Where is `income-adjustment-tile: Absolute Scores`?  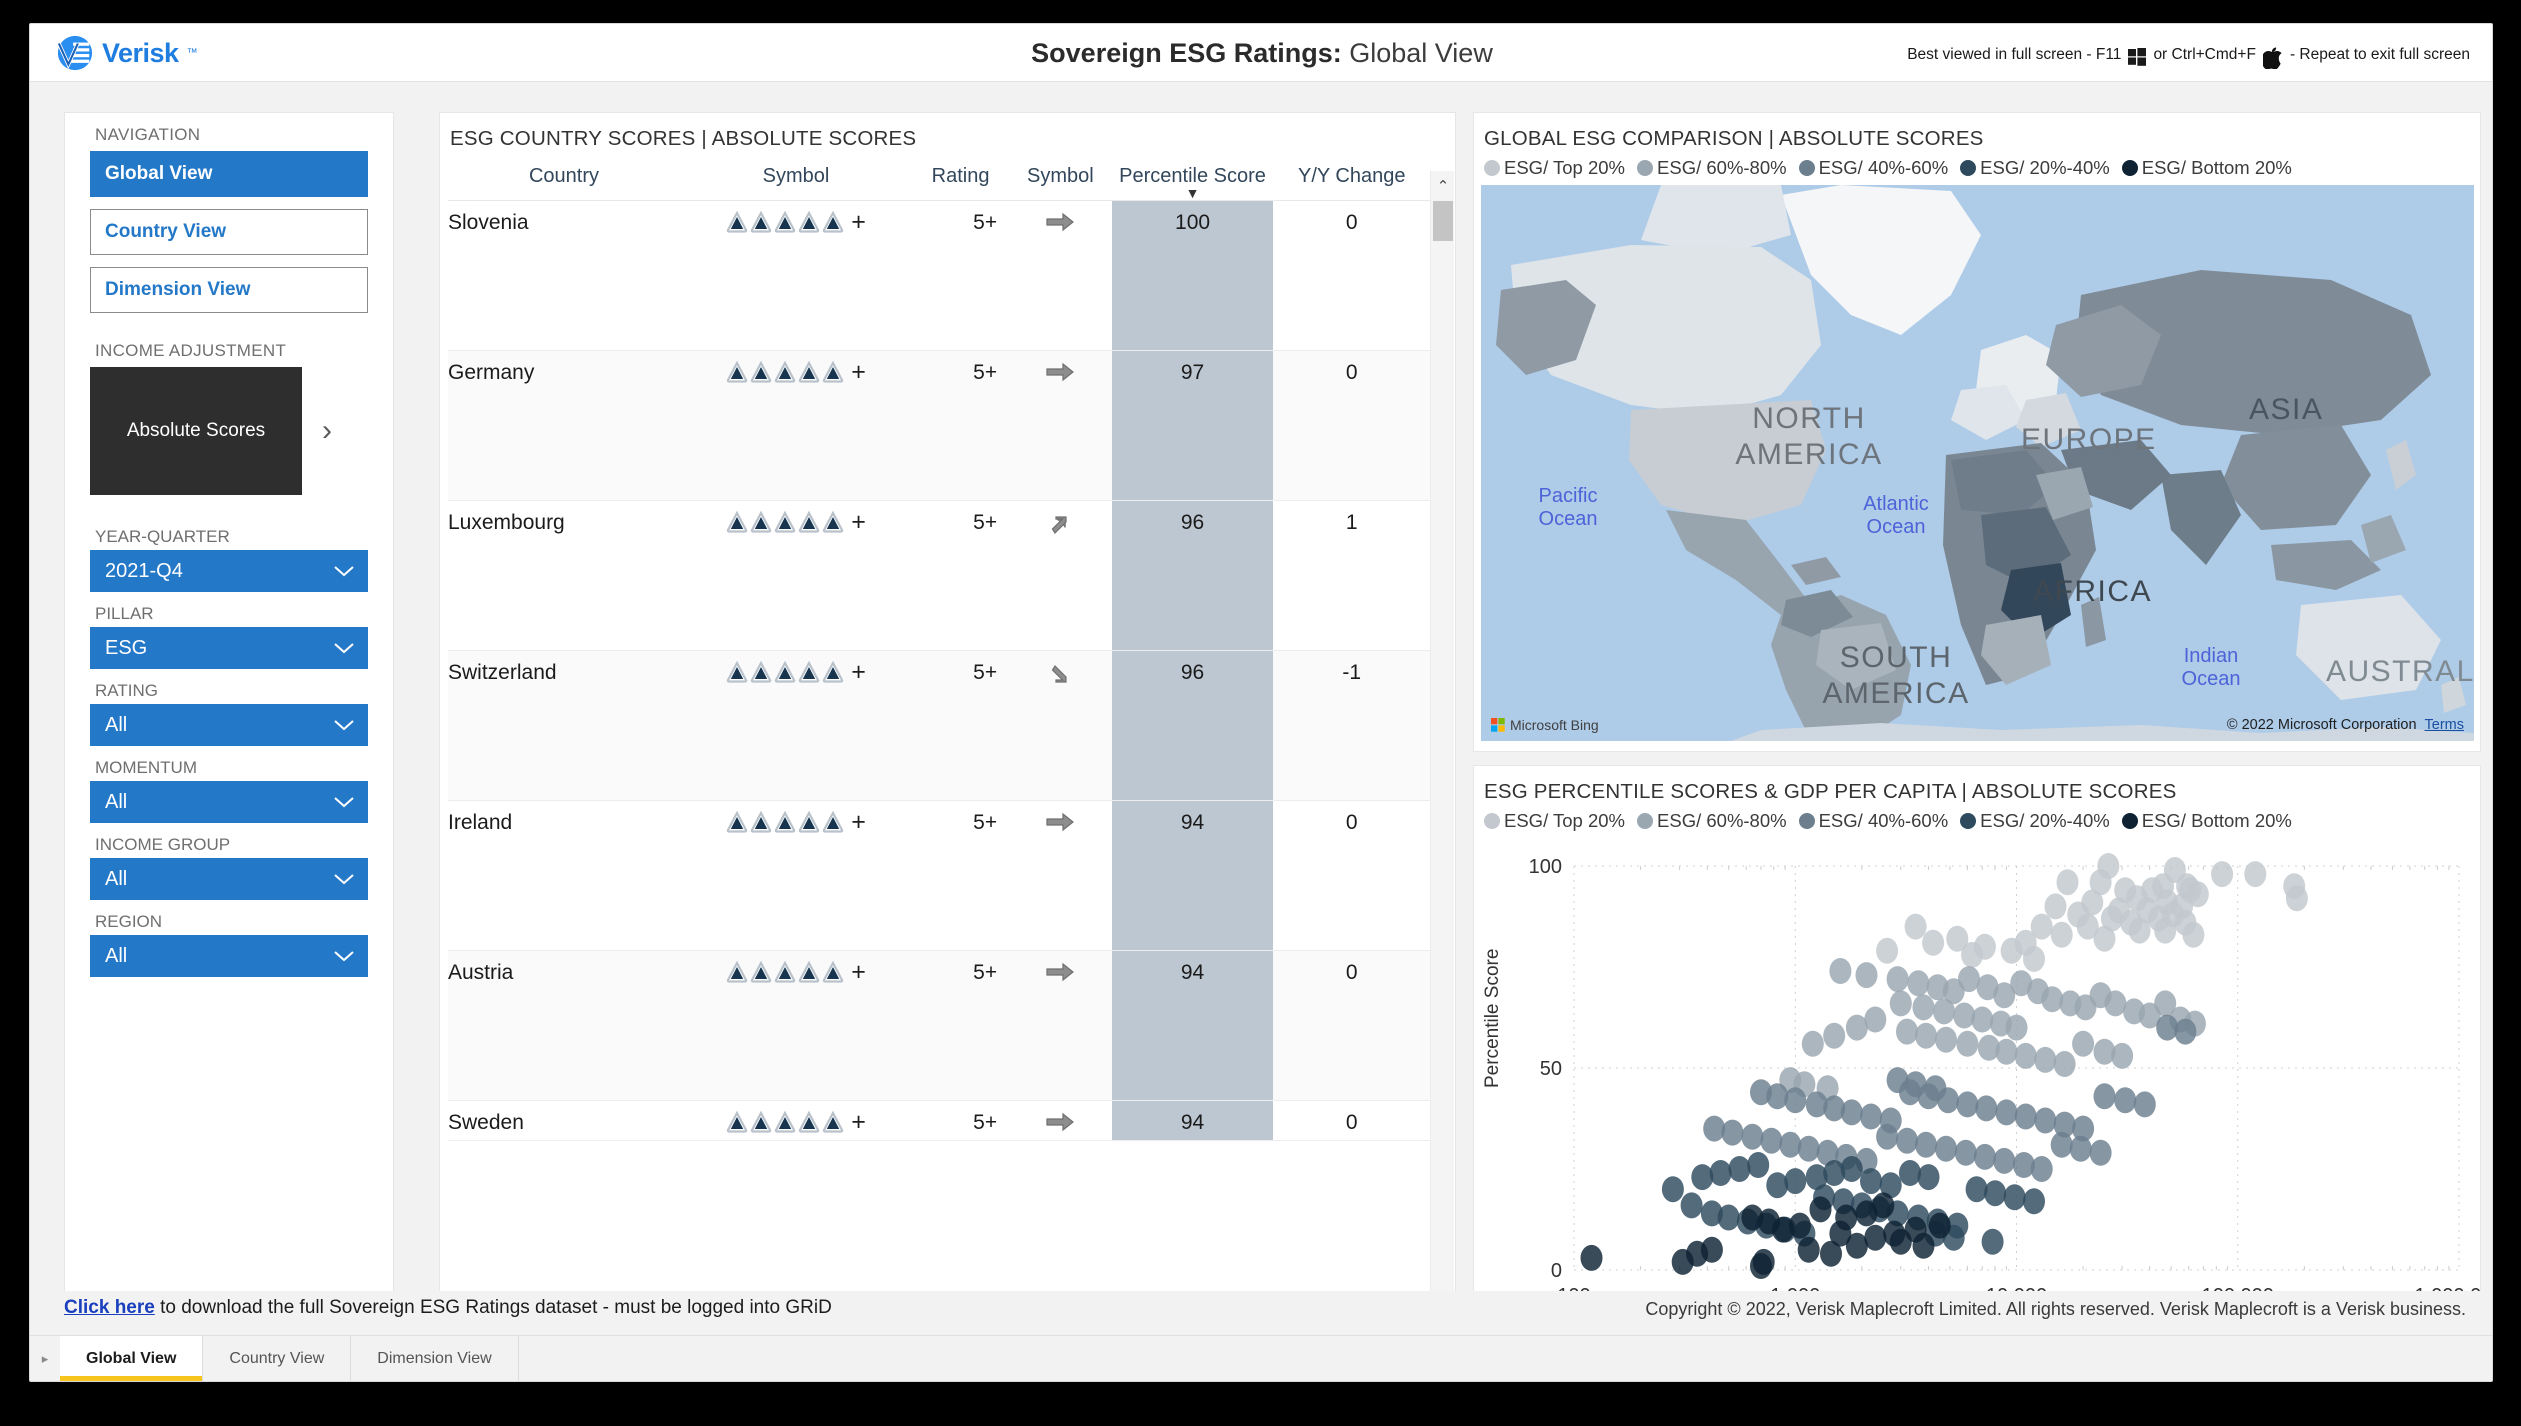
income-adjustment-tile: Absolute Scores is located at coordinates (196, 431).